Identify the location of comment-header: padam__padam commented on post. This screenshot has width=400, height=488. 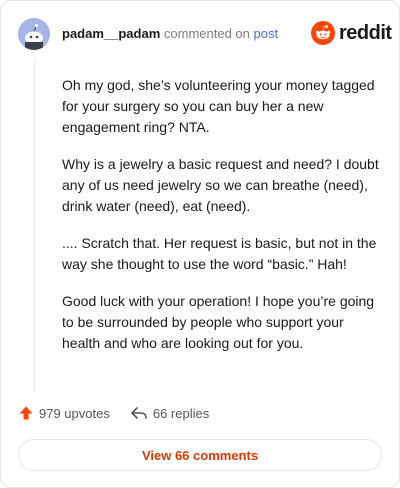
(170, 33).